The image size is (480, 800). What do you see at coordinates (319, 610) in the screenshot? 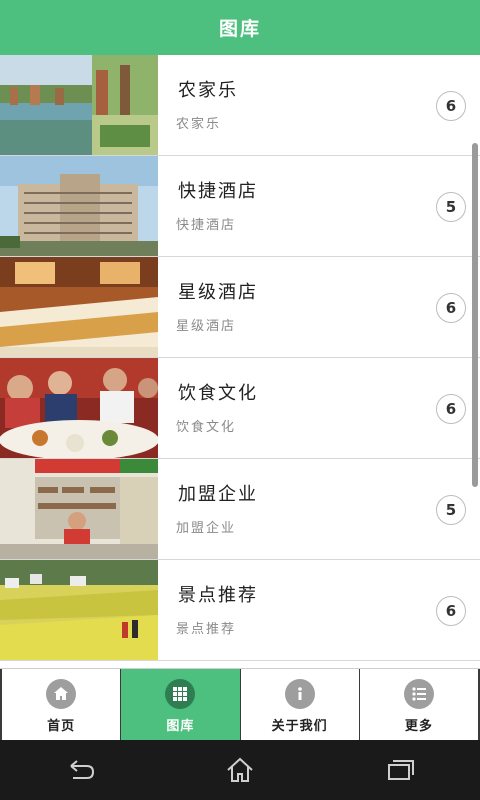
I see `list-item-text: 景点推荐 景点推荐` at bounding box center [319, 610].